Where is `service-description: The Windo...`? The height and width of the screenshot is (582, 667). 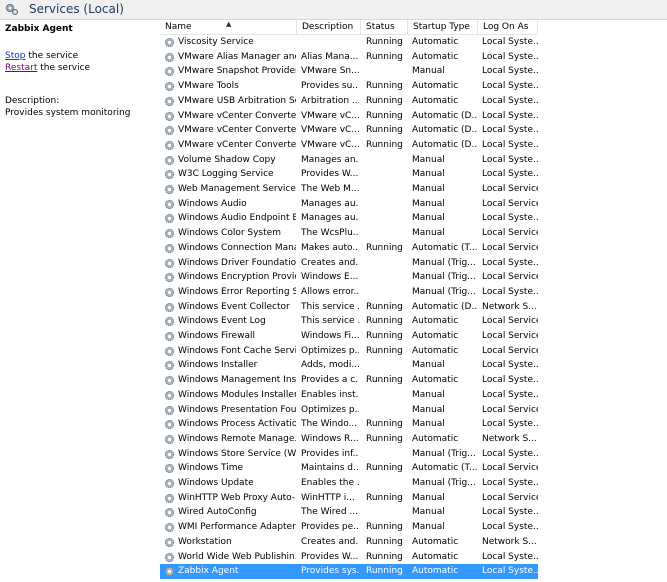 service-description: The Windo... is located at coordinates (329, 424).